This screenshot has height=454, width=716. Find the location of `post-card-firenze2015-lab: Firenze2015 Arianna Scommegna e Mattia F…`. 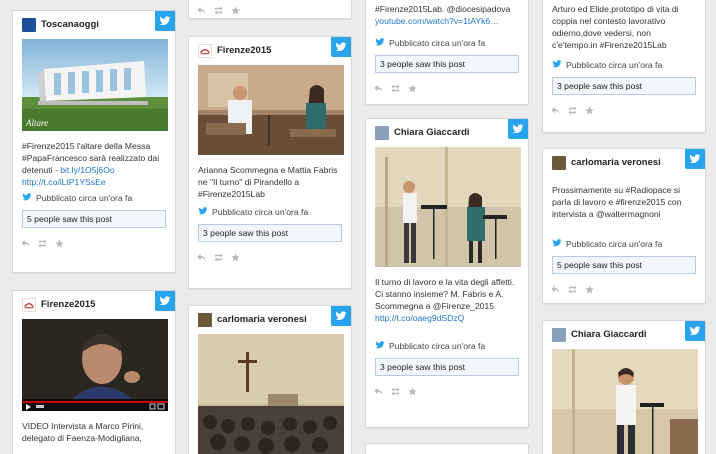

post-card-firenze2015-lab: Firenze2015 Arianna Scommegna e Mattia F… is located at coordinates (270, 162).